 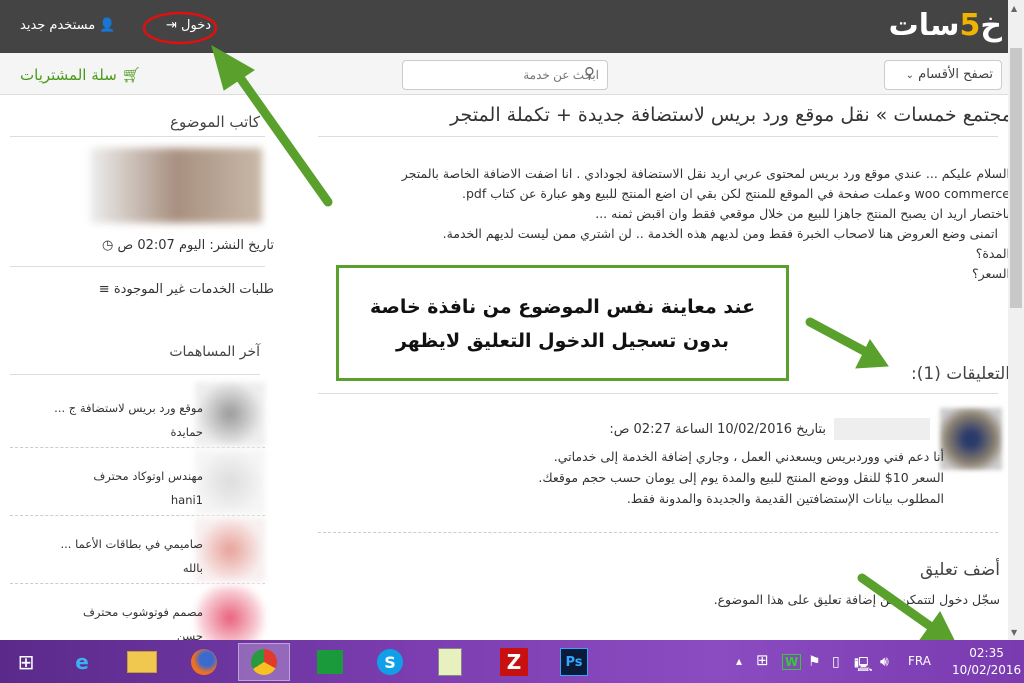 What do you see at coordinates (82, 662) in the screenshot?
I see `internet-explorer-icon: e` at bounding box center [82, 662].